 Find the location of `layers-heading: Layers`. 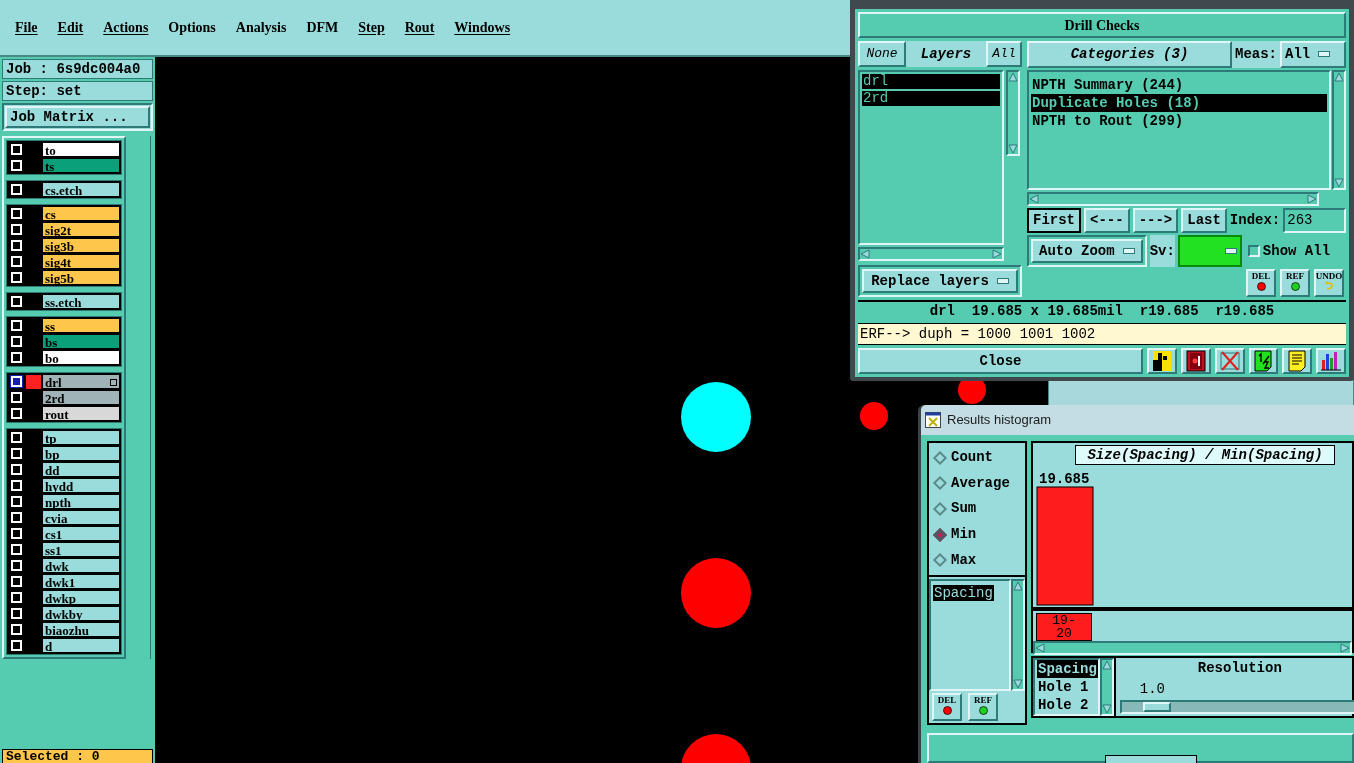

layers-heading: Layers is located at coordinates (946, 54).